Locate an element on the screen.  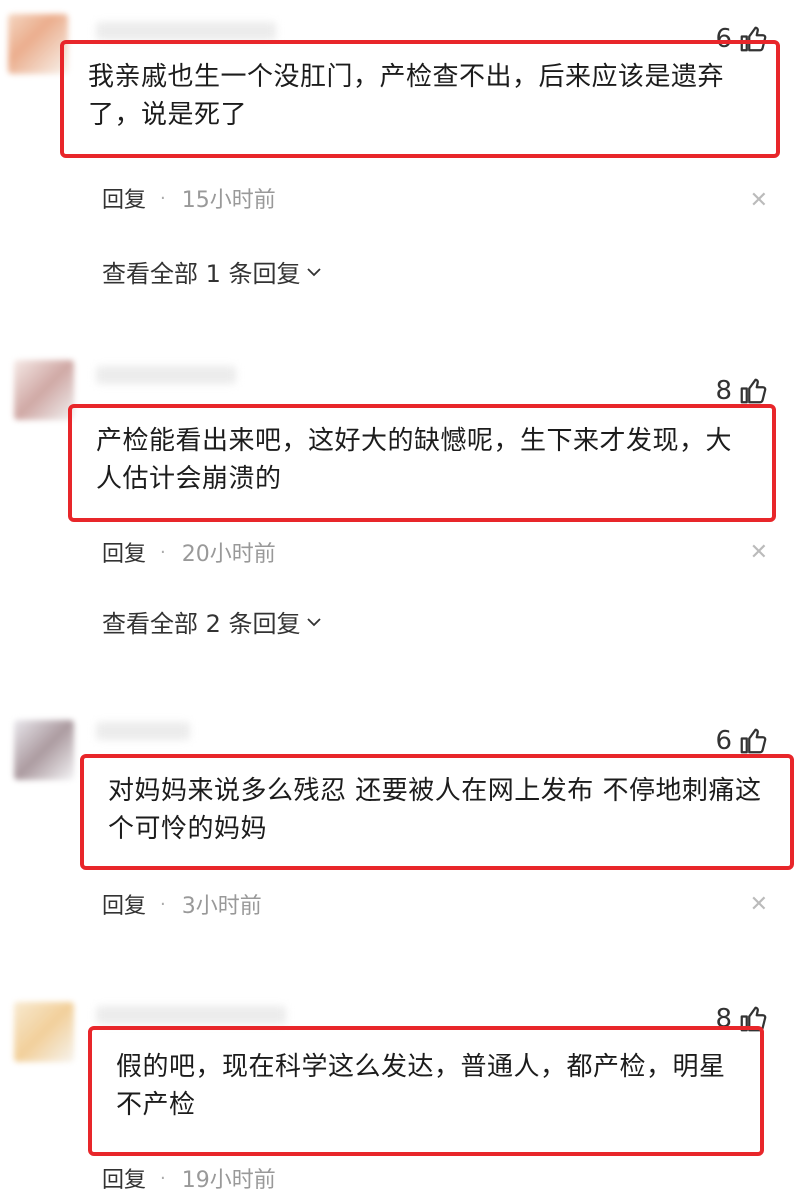
comment-text: 对妈妈来说多么残忍 还要被人在网上发布 不停地刺痛这个可怜的妈妈 is located at coordinates (435, 810).